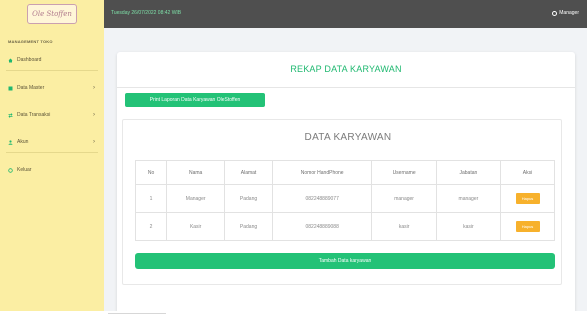 This screenshot has height=316, width=587. Describe the element at coordinates (34, 115) in the screenshot. I see `sidebar-item-label: Data Transaksi` at that location.